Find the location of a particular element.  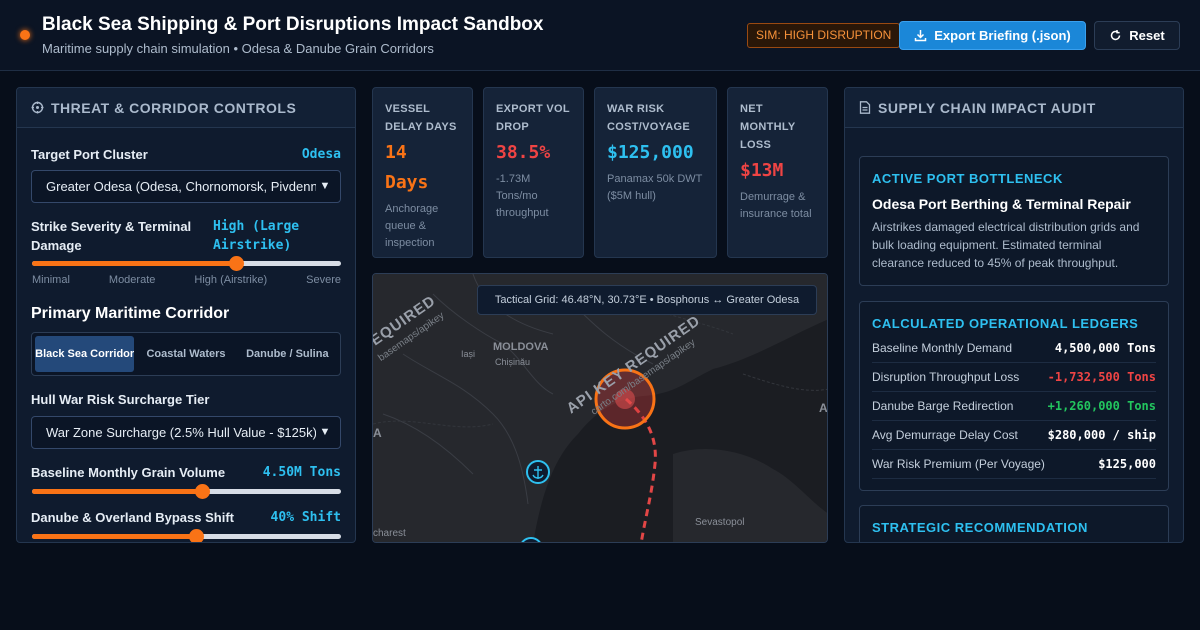

corridor-option-danube: Danube / Sulina is located at coordinates (287, 354).